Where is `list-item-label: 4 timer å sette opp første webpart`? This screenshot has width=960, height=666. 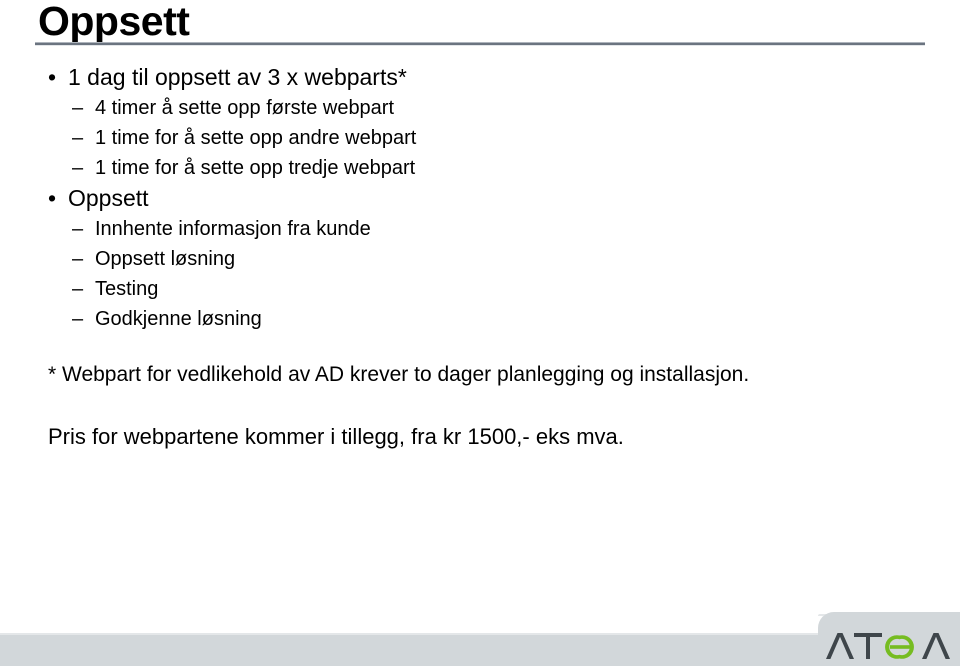
list-item-label: 4 timer å sette opp første webpart is located at coordinates (245, 108).